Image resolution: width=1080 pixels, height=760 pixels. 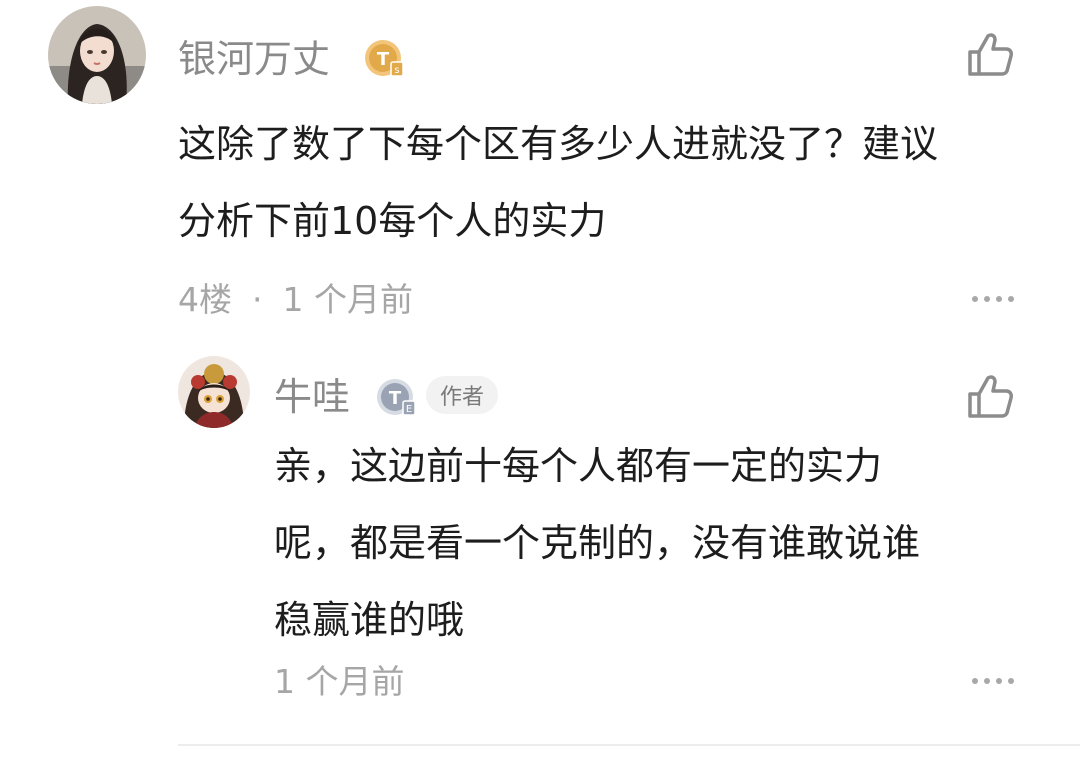 I want to click on divider, so click(x=629, y=745).